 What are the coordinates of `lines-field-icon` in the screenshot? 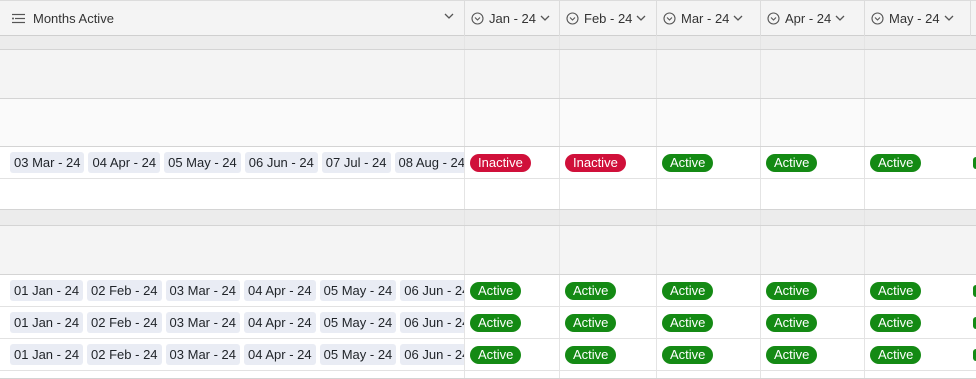 It's located at (18, 18).